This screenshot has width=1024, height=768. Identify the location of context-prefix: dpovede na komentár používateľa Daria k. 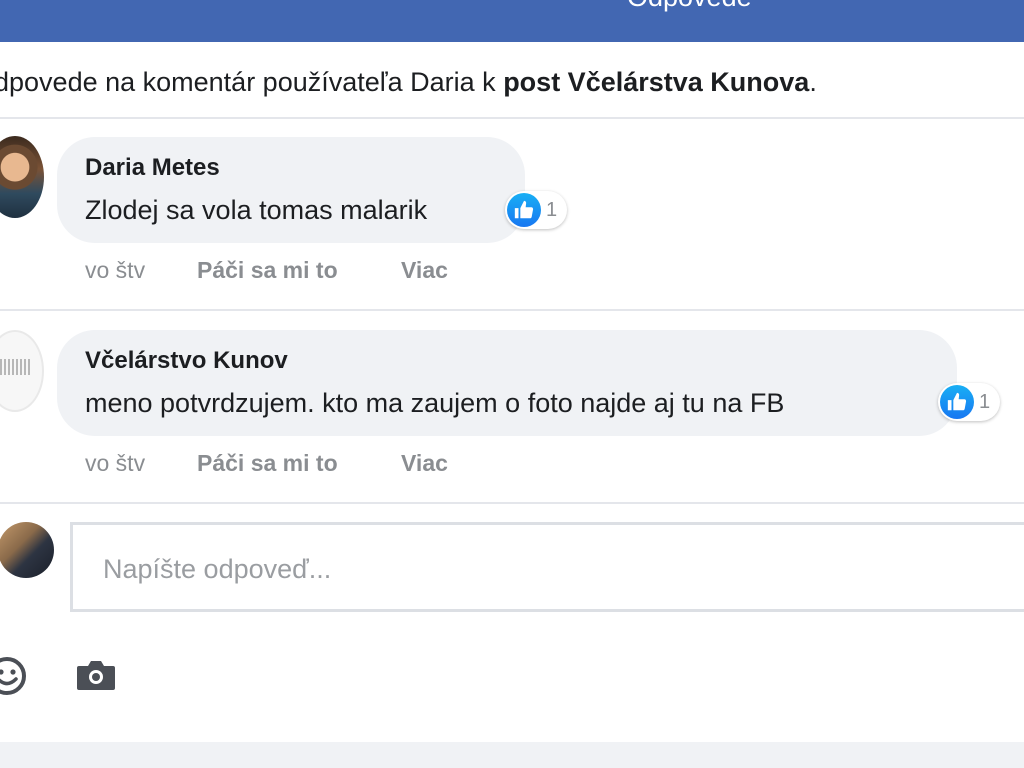
(252, 82).